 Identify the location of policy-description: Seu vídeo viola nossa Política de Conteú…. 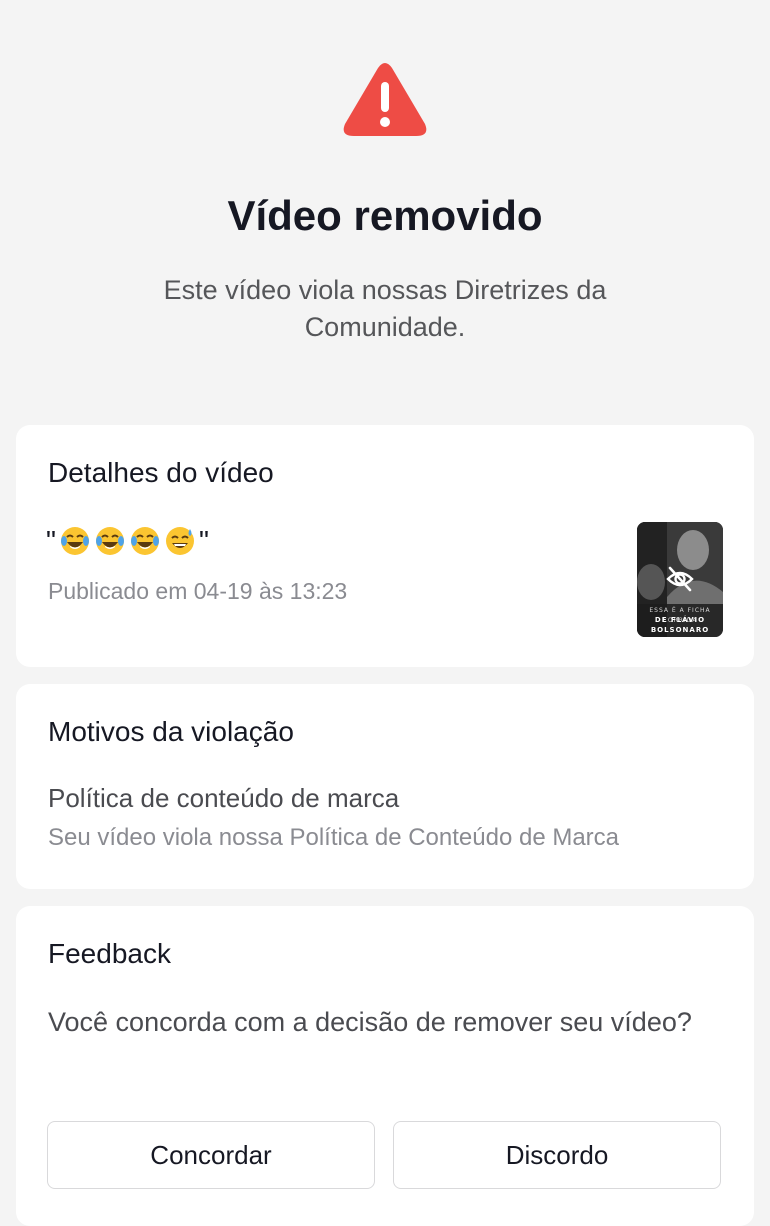
(334, 837).